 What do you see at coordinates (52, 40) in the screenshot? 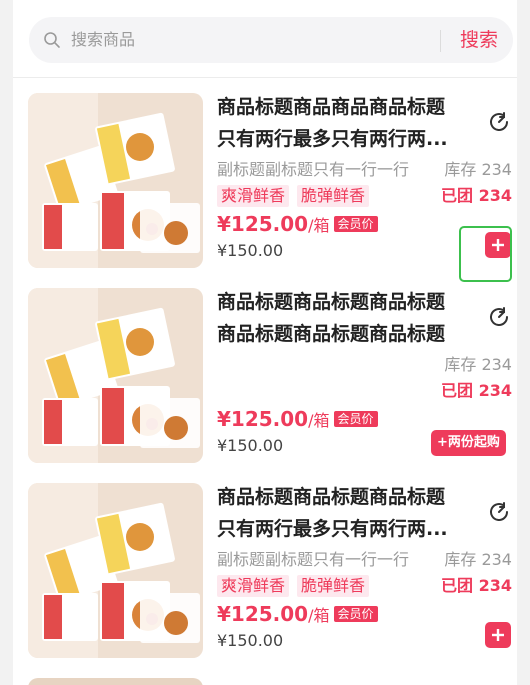
I see `search-icon` at bounding box center [52, 40].